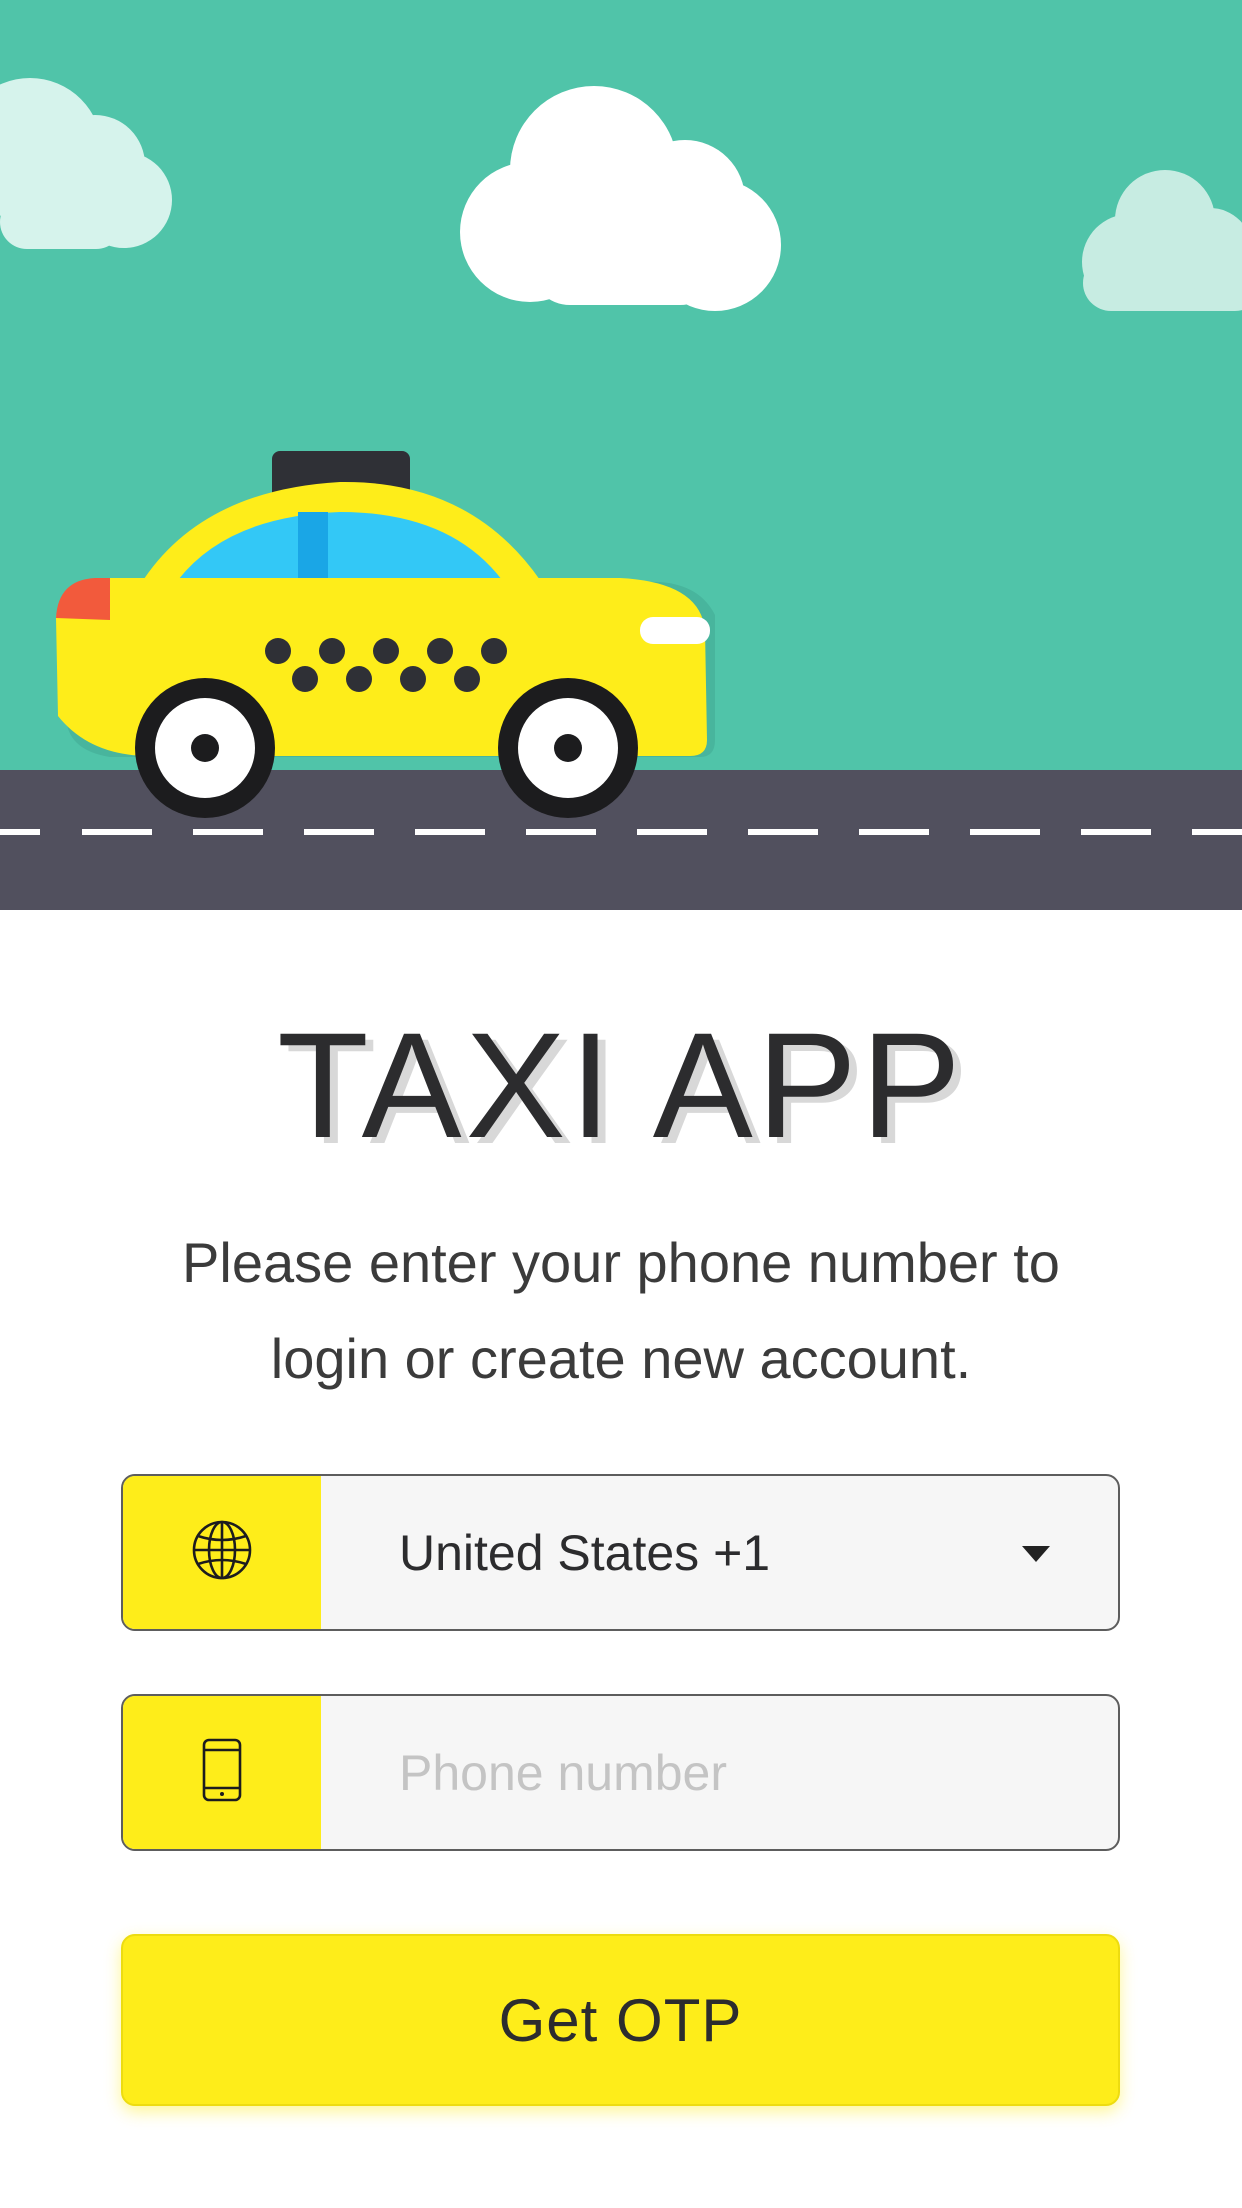 The width and height of the screenshot is (1242, 2208). What do you see at coordinates (585, 1552) in the screenshot?
I see `country-select-value: United States +1` at bounding box center [585, 1552].